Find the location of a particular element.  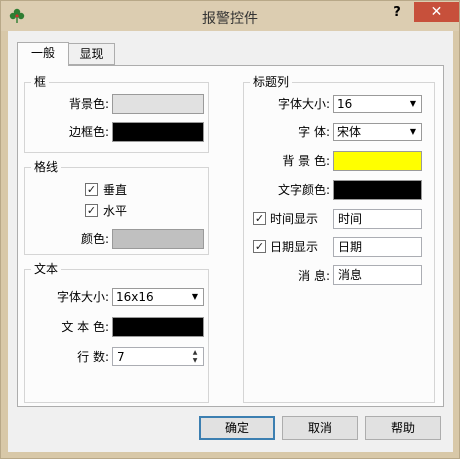

vertical-checkbox-label: 垂直 is located at coordinates (115, 190).